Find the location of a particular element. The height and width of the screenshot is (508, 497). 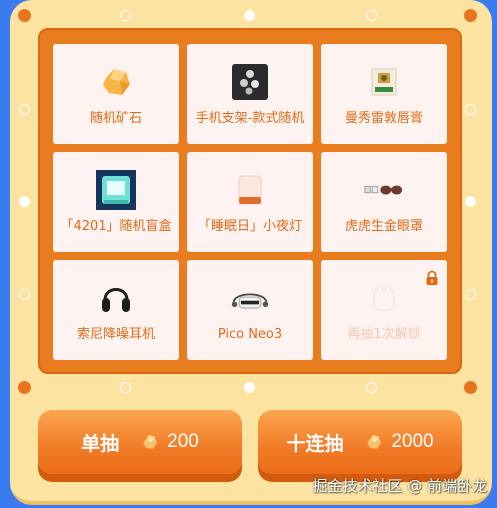

lip-balm-icon is located at coordinates (384, 82).